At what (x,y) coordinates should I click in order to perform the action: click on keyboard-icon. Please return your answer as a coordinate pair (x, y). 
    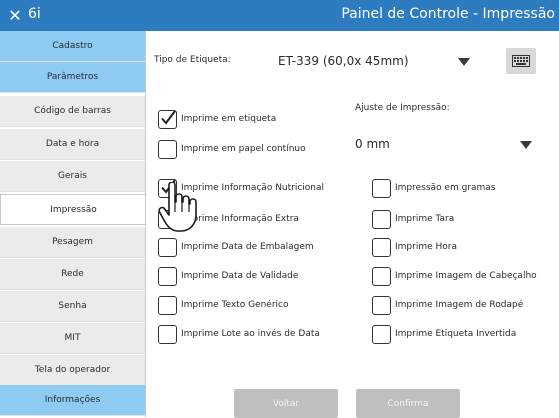
    Looking at the image, I should click on (521, 61).